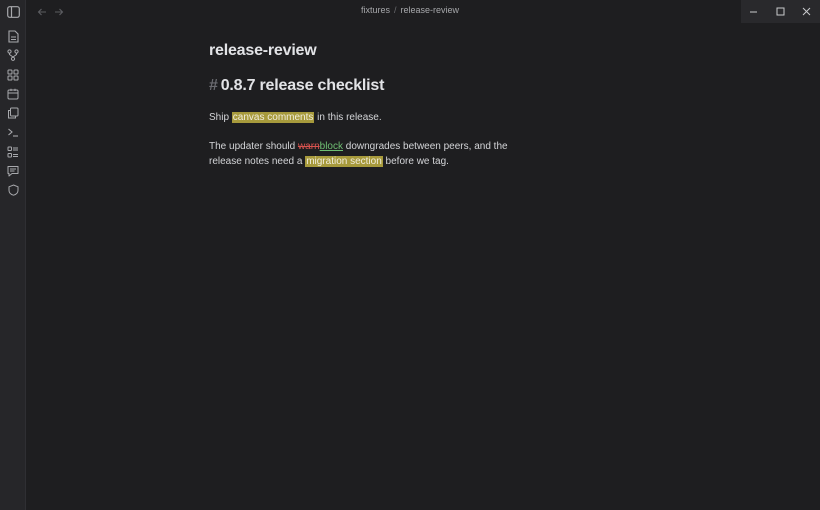 Image resolution: width=820 pixels, height=510 pixels. I want to click on p1-text-before: Ship, so click(220, 117).